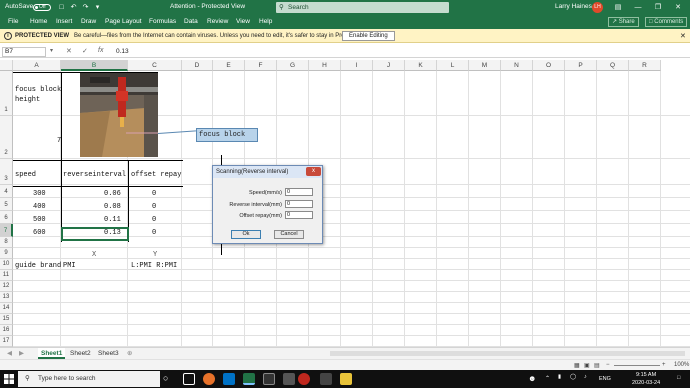  I want to click on column-header-j: J, so click(389, 65).